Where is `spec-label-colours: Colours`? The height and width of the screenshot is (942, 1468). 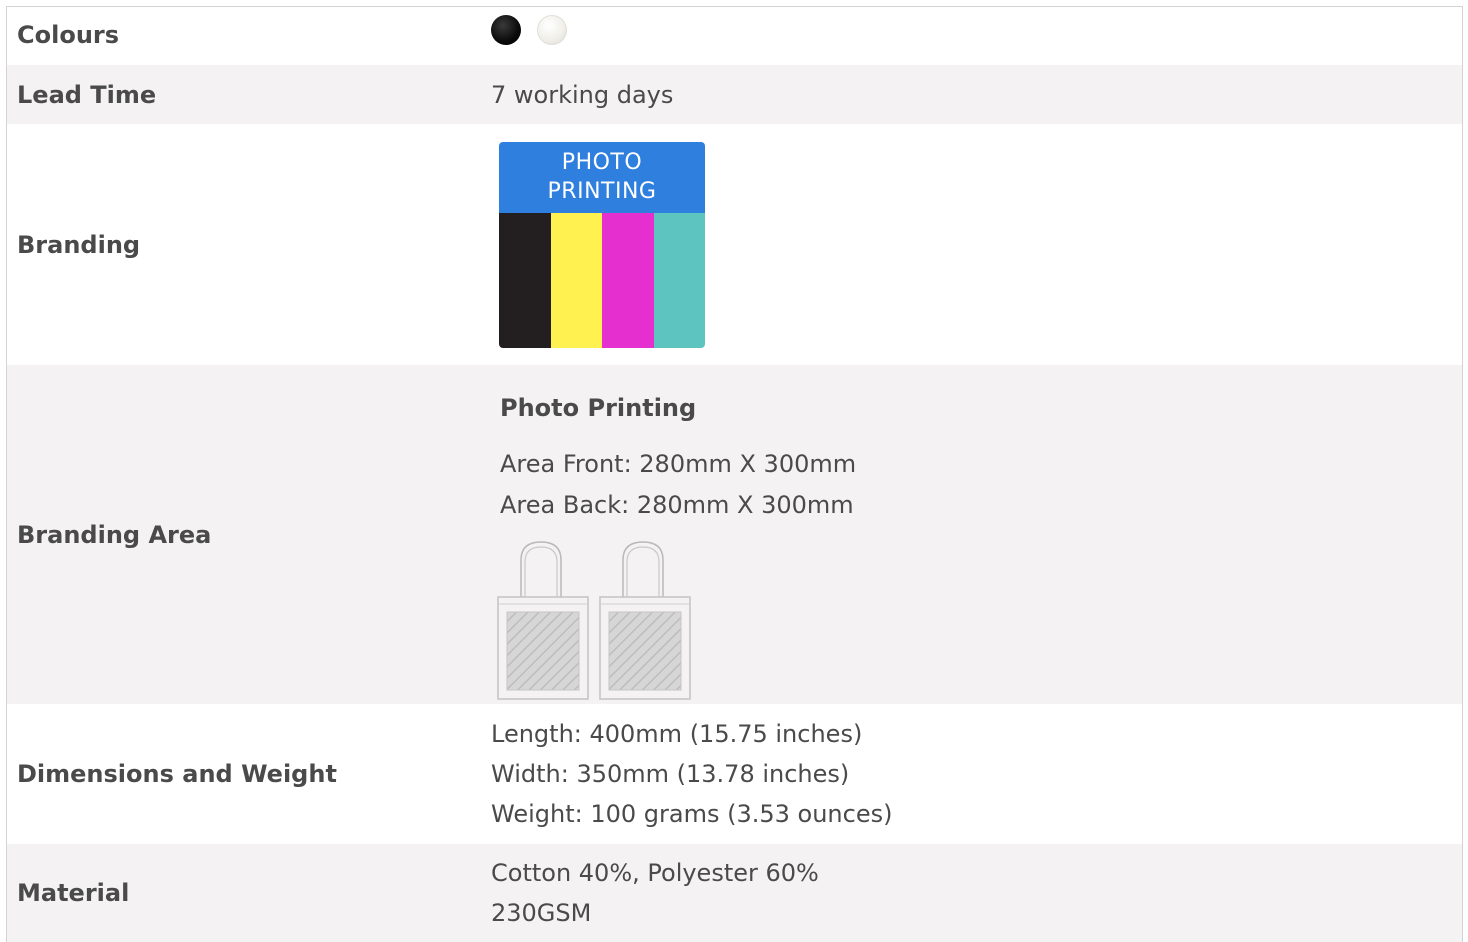 spec-label-colours: Colours is located at coordinates (68, 35).